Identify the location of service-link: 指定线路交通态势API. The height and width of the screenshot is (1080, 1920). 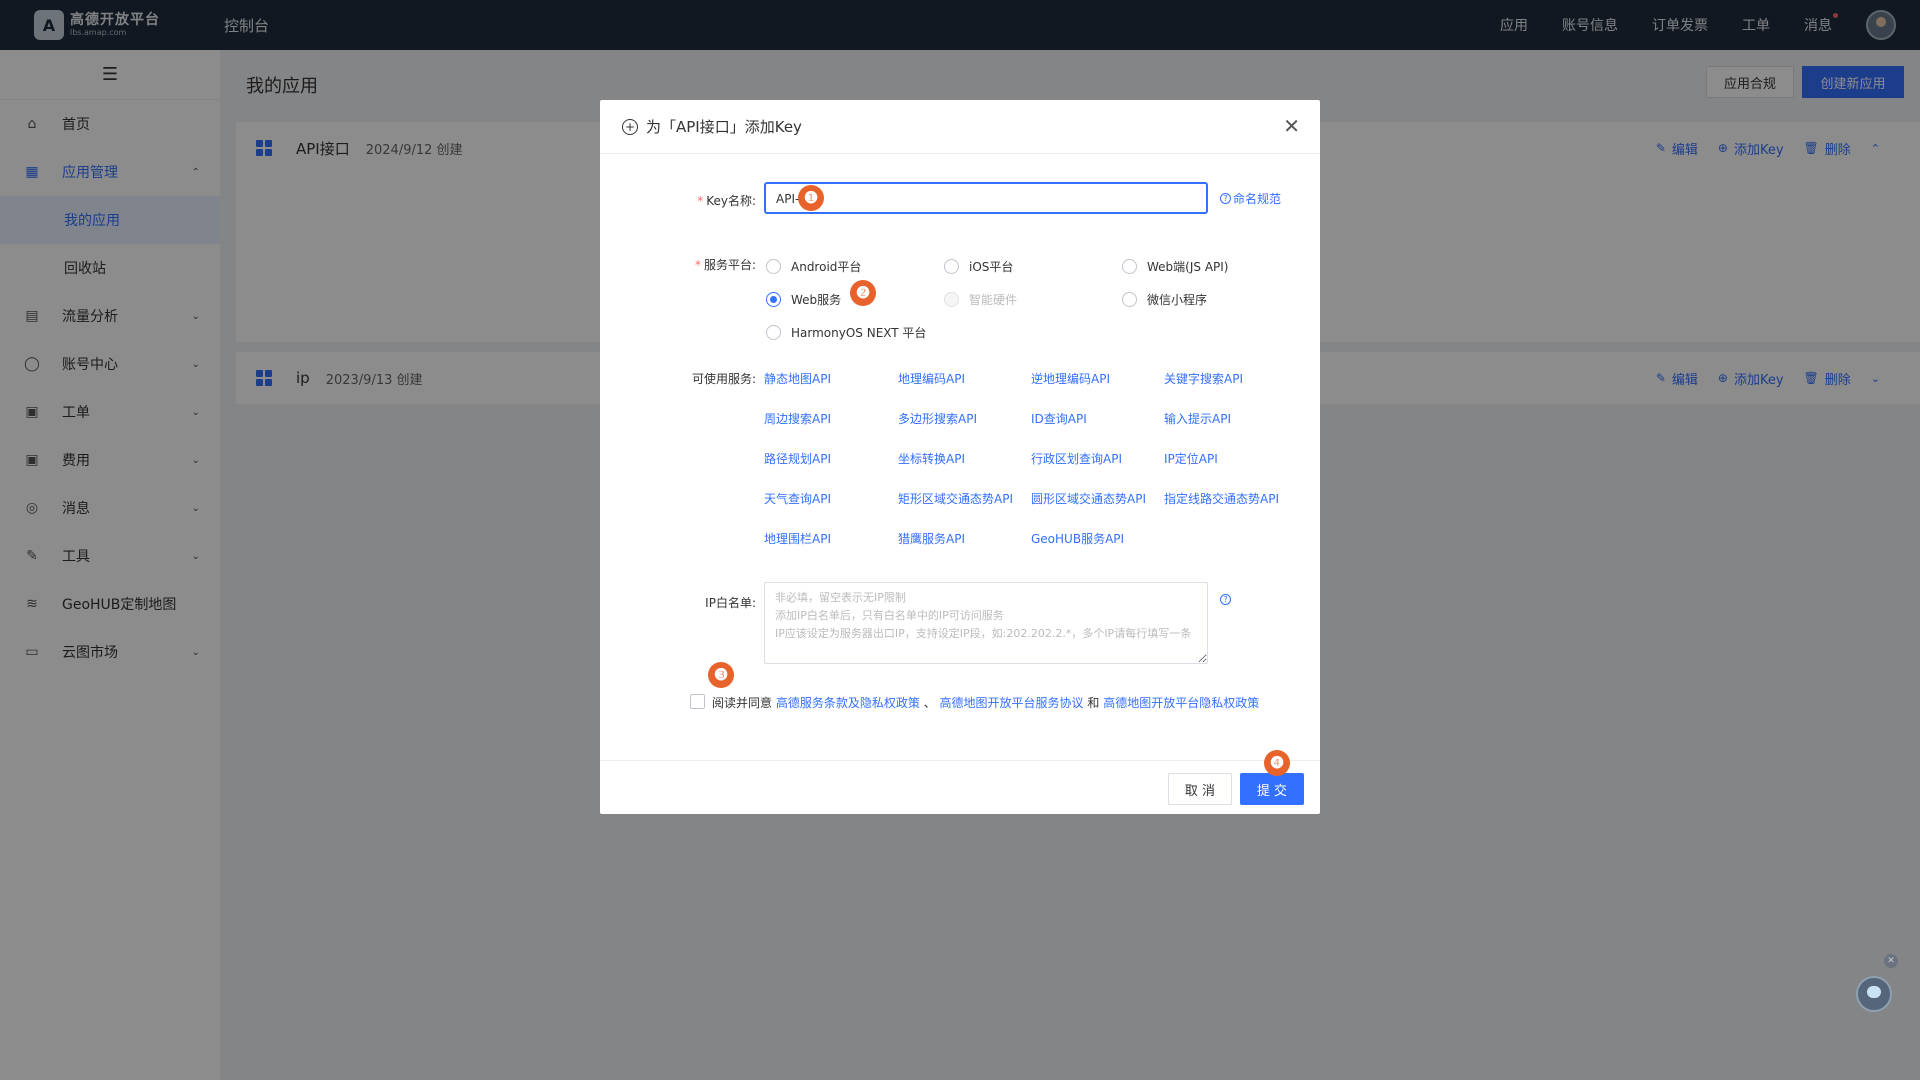
(1221, 498).